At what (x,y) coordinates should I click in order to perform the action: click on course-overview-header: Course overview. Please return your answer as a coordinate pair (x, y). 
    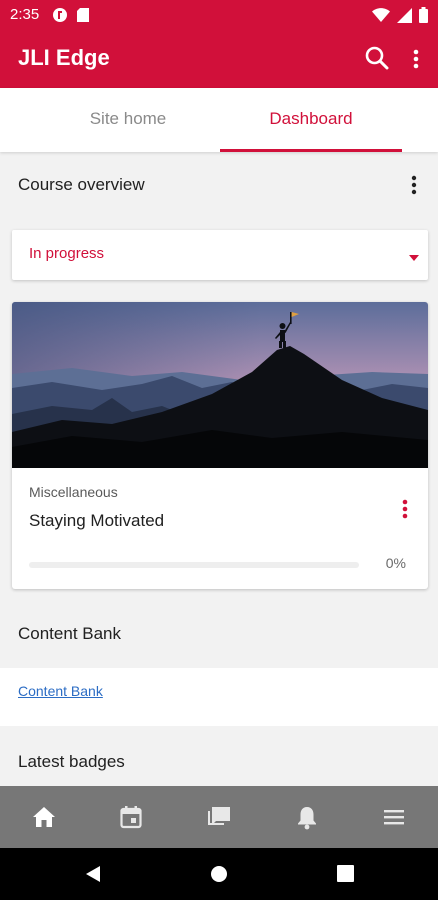
    Looking at the image, I should click on (219, 184).